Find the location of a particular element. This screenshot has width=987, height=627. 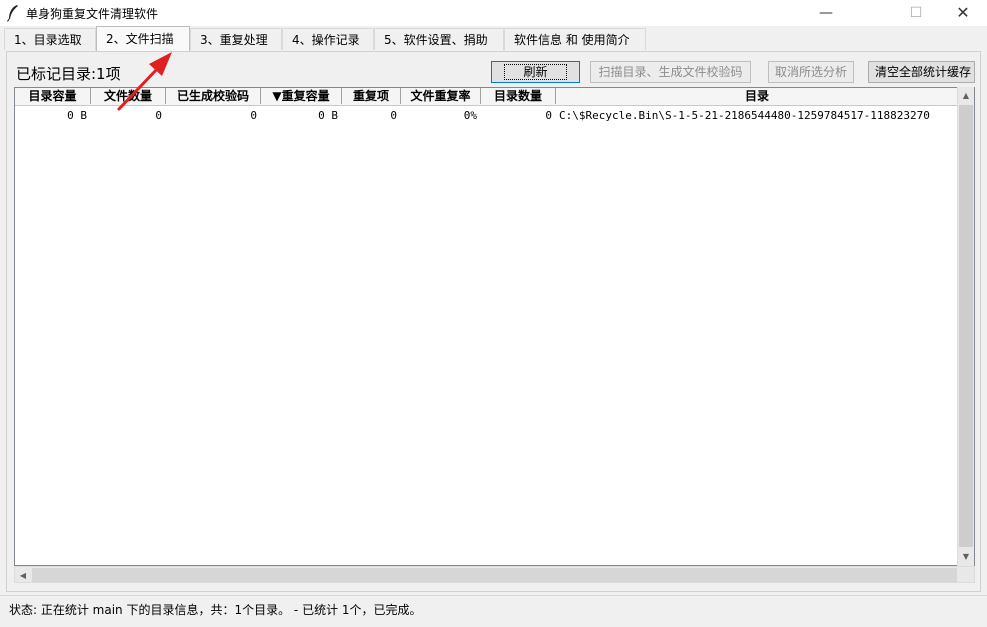

vertical-scroll-thumb is located at coordinates (966, 326).